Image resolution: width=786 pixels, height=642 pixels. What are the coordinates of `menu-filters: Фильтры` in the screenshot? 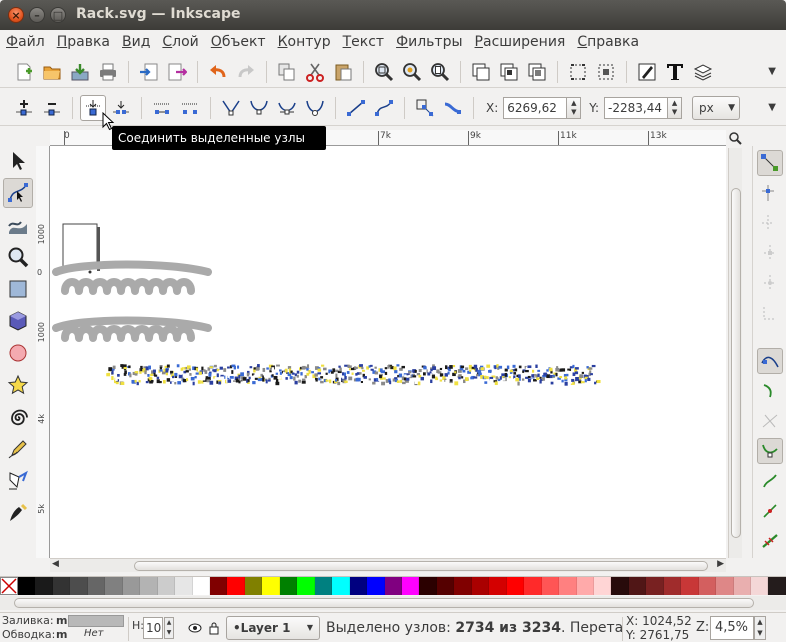 It's located at (429, 42).